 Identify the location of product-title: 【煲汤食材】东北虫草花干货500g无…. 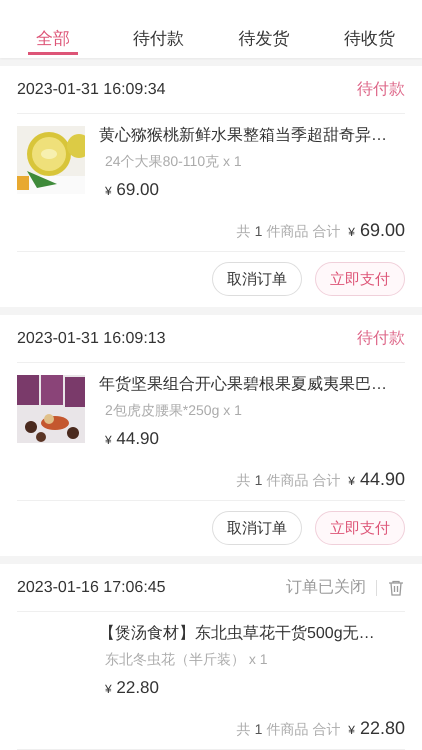
(252, 634).